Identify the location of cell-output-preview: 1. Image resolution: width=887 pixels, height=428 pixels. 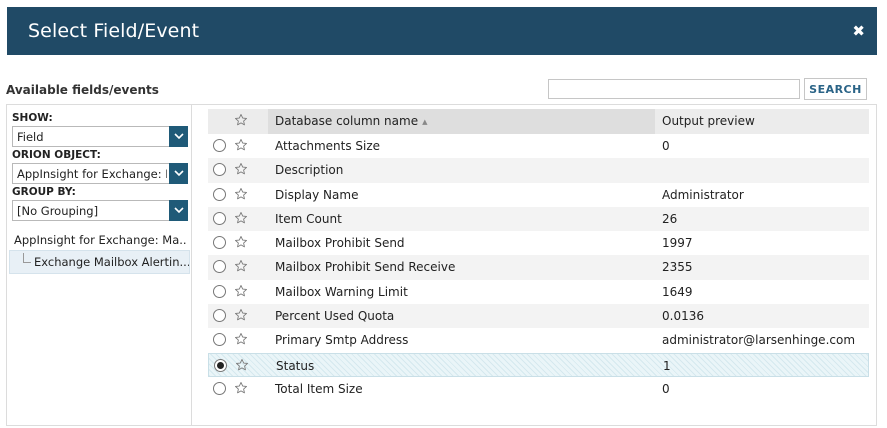
(667, 365).